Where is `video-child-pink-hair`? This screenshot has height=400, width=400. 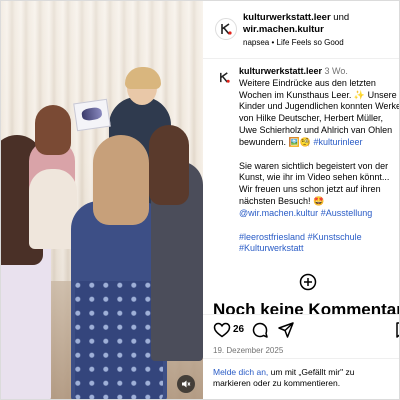
video-child-pink-hair is located at coordinates (53, 130).